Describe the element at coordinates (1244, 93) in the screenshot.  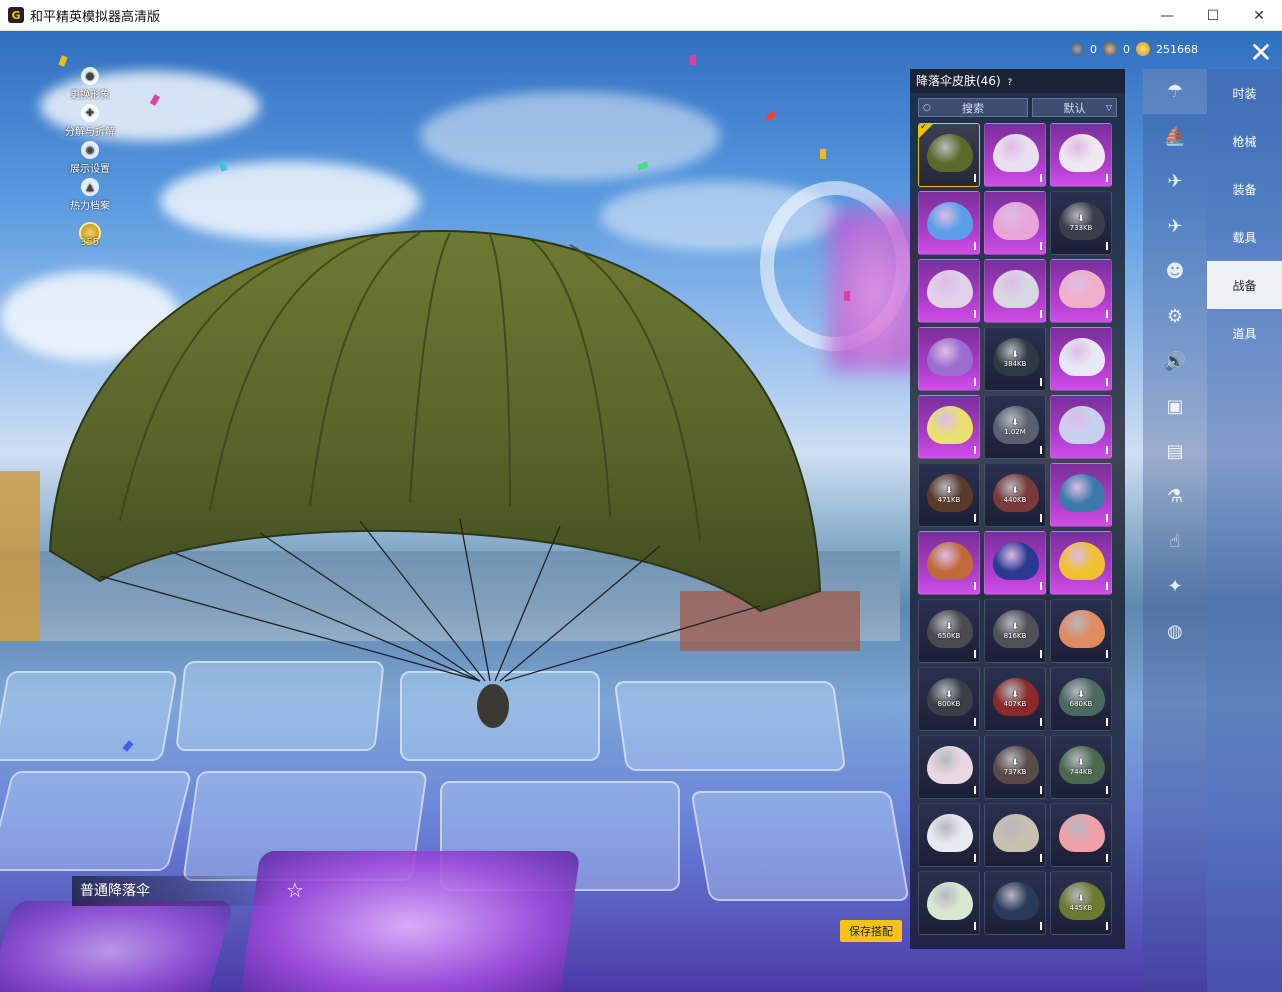
I see `category-tab: 时装` at that location.